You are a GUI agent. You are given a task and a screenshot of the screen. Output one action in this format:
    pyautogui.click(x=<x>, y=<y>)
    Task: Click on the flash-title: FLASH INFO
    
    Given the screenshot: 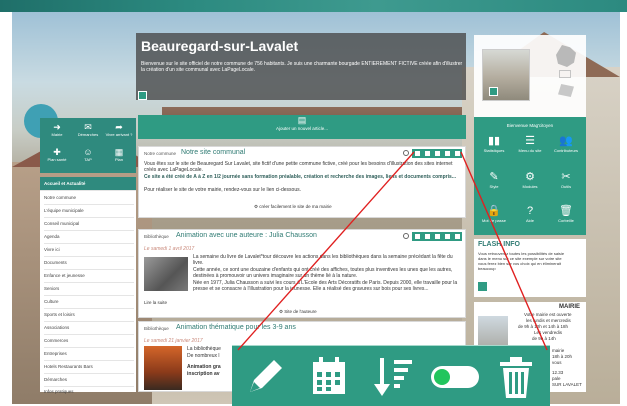 What is the action you would take?
    pyautogui.click(x=499, y=244)
    